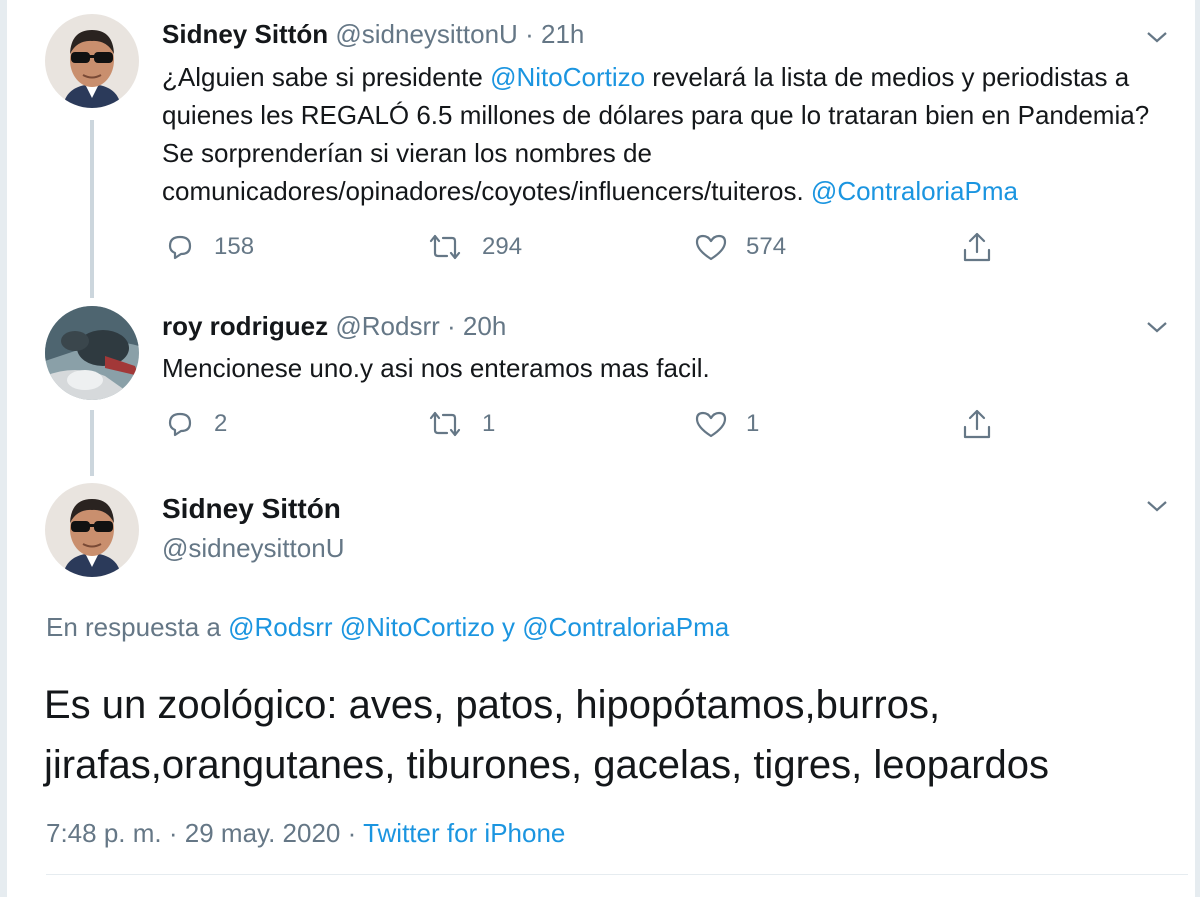 This screenshot has width=1200, height=897. I want to click on tweet-actions: 158 294 574, so click(612, 247).